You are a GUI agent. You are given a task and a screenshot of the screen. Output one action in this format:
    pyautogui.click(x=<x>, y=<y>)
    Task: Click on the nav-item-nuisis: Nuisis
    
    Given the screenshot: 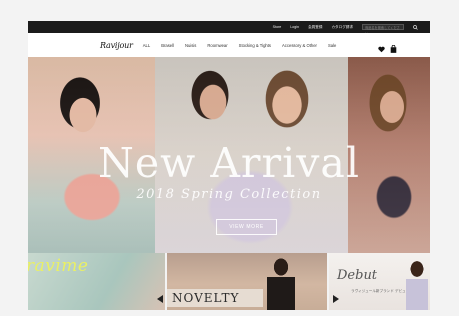 What is the action you would take?
    pyautogui.click(x=190, y=45)
    